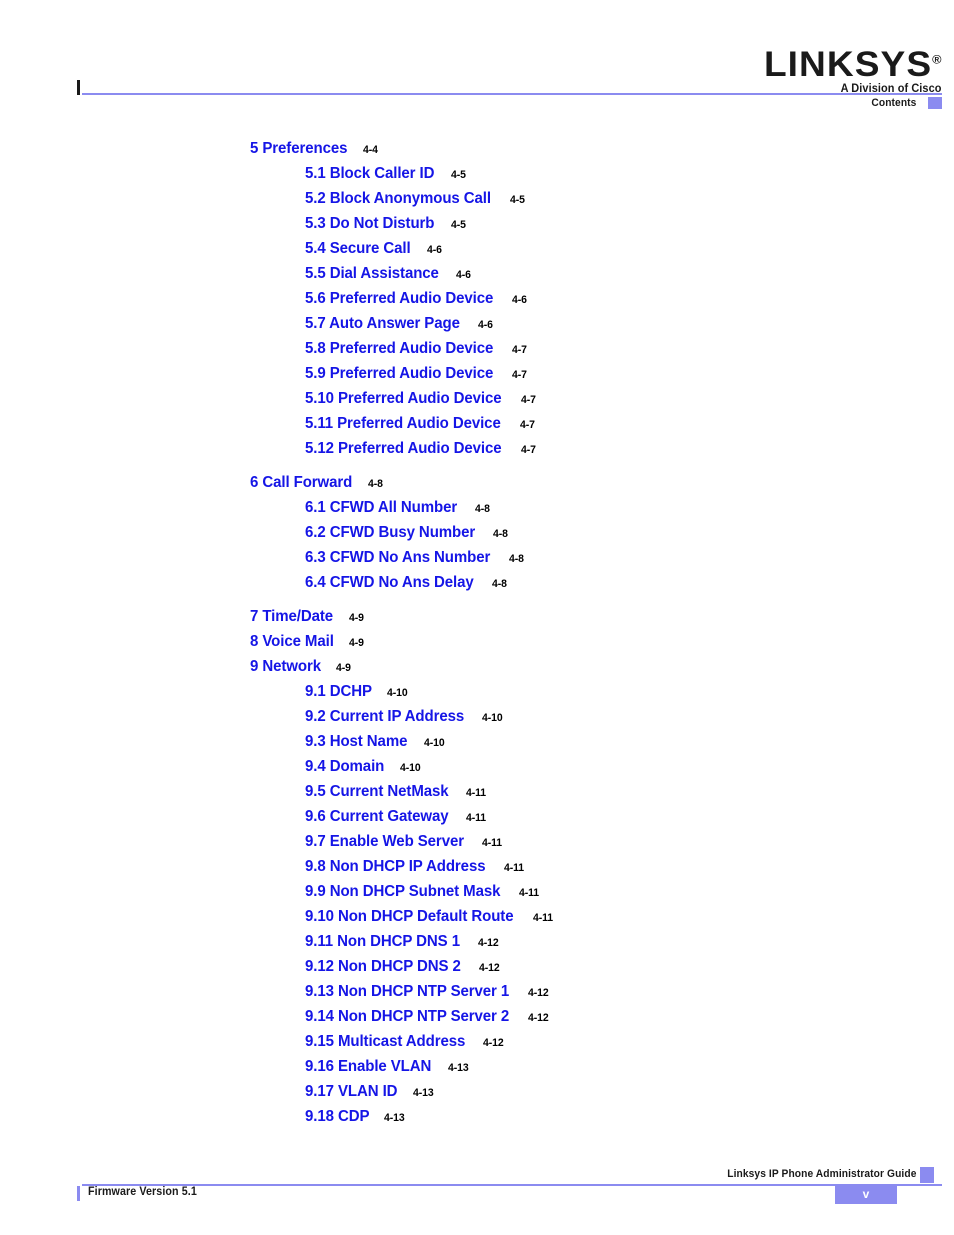  I want to click on toc-entry: 5 Preferences 4-4, so click(477, 148).